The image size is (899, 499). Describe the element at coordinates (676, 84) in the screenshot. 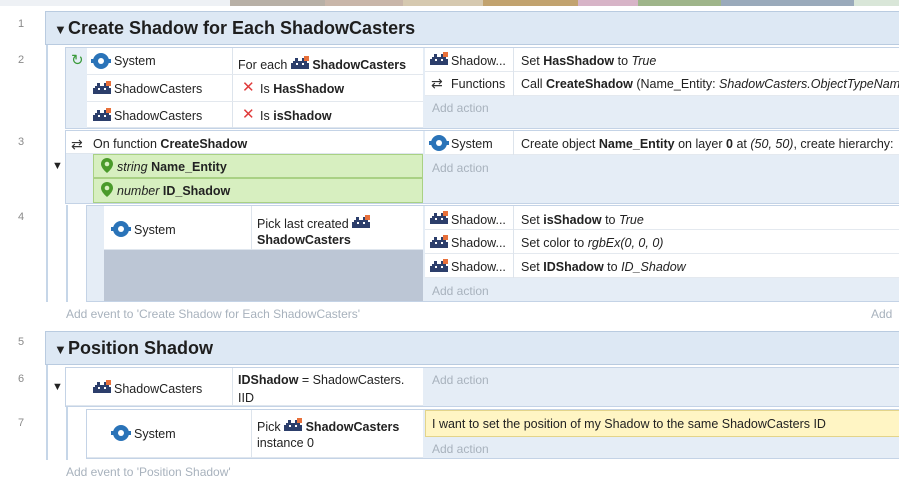

I see `action-mid: (Name_Entity:` at that location.